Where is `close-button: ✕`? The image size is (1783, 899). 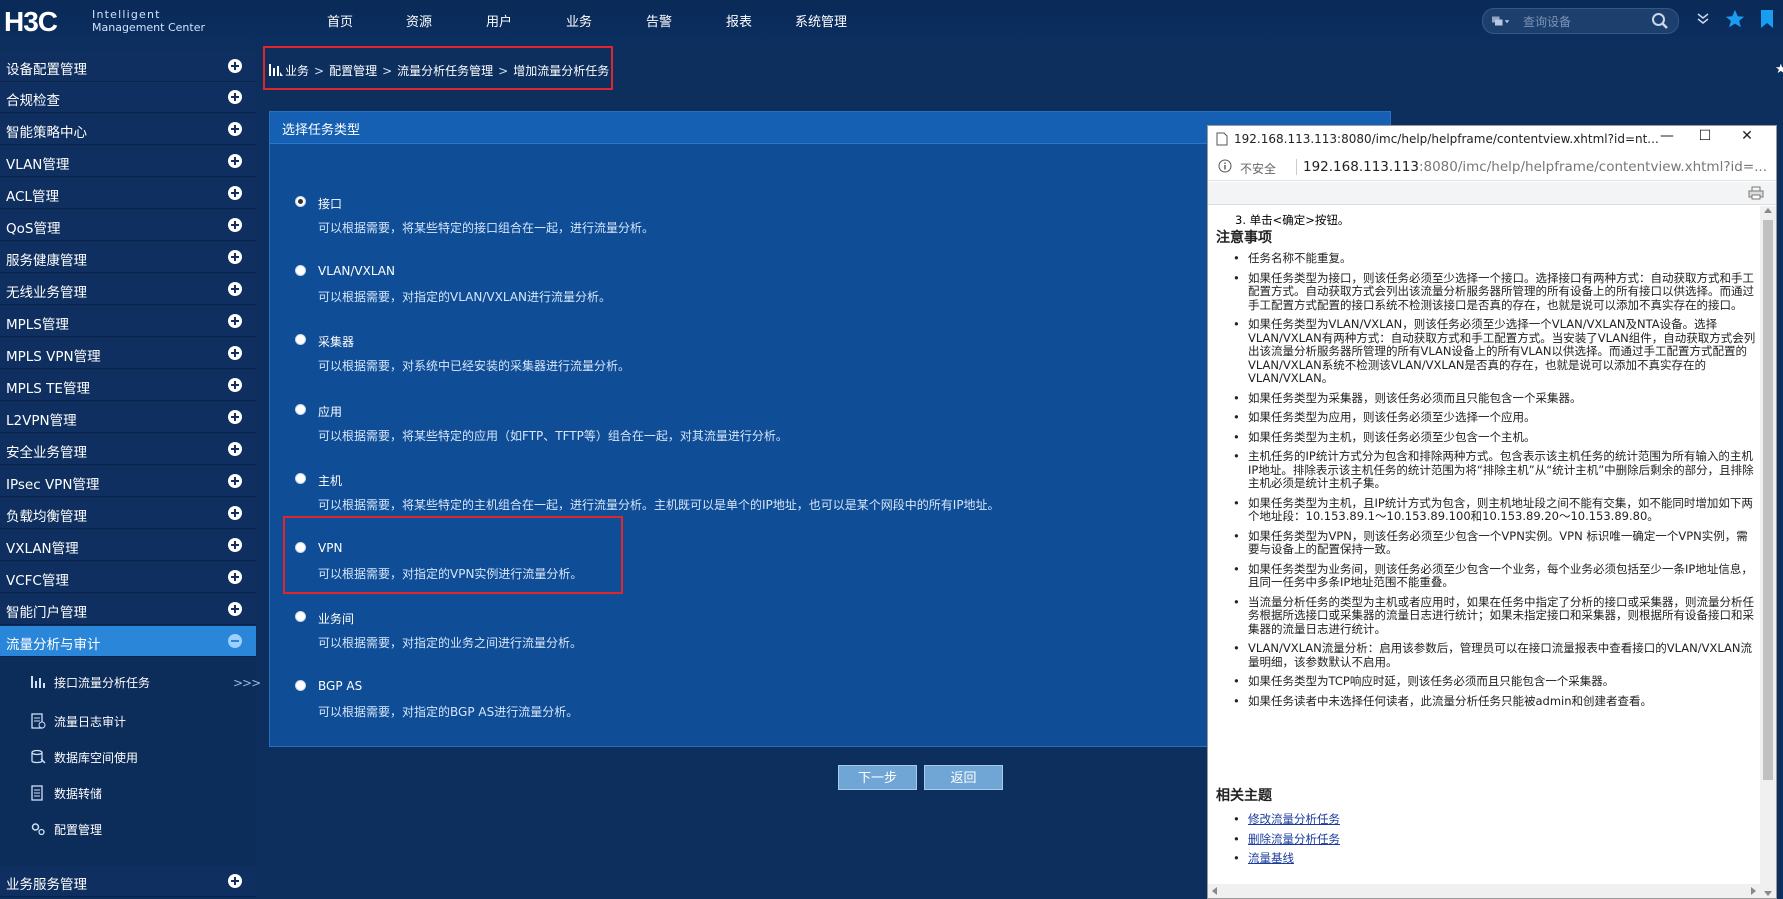
close-button: ✕ is located at coordinates (1747, 139).